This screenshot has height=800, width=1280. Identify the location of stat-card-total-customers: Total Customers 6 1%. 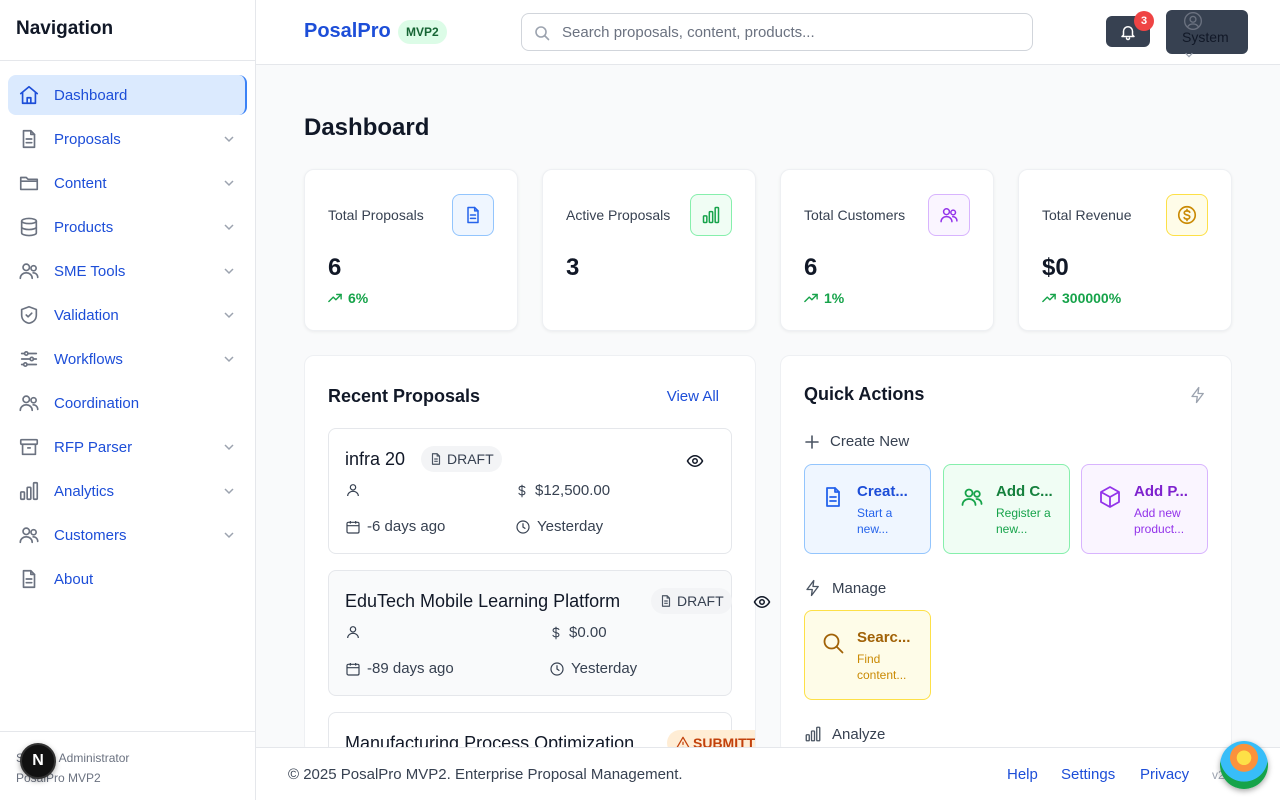
(887, 250).